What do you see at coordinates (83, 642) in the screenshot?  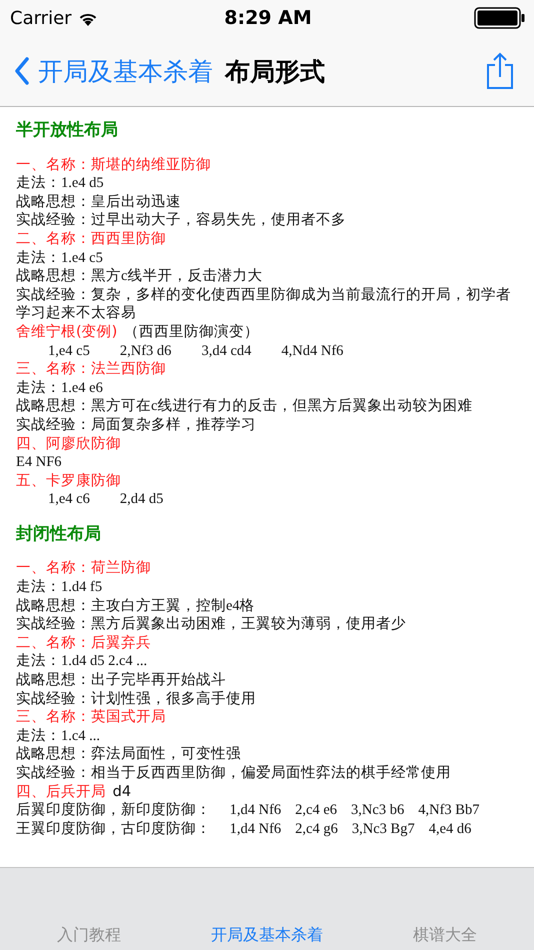 I see `opening-name: 二、名称：后翼弃兵` at bounding box center [83, 642].